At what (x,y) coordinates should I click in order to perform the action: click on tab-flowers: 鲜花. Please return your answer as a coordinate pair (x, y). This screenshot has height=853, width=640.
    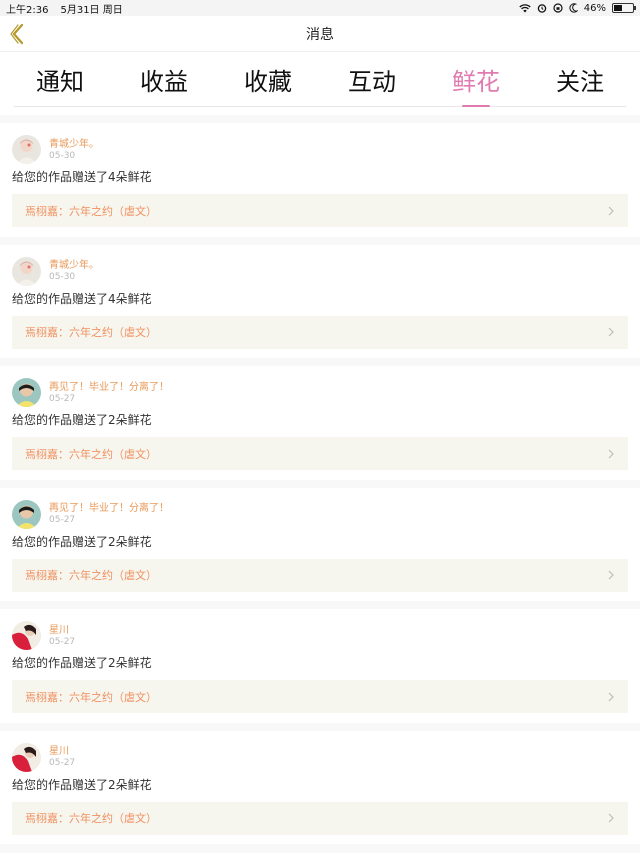
    Looking at the image, I should click on (476, 79).